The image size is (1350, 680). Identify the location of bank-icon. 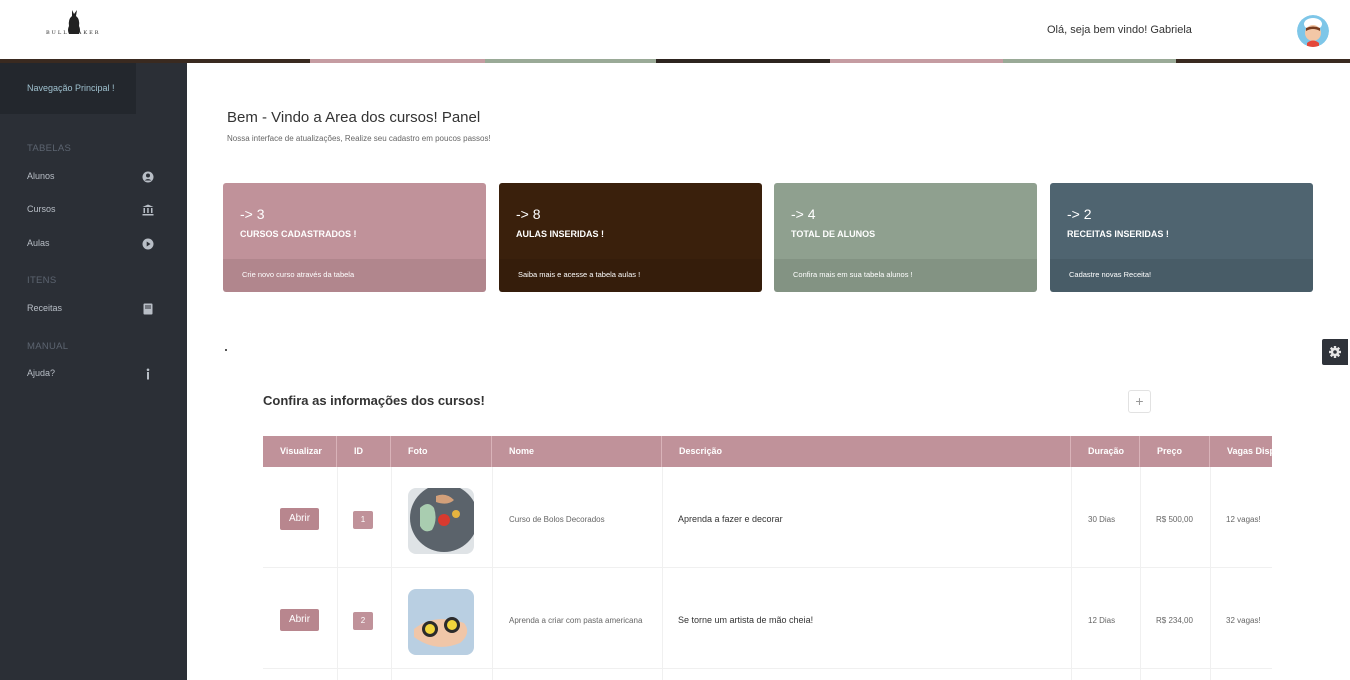
(148, 210).